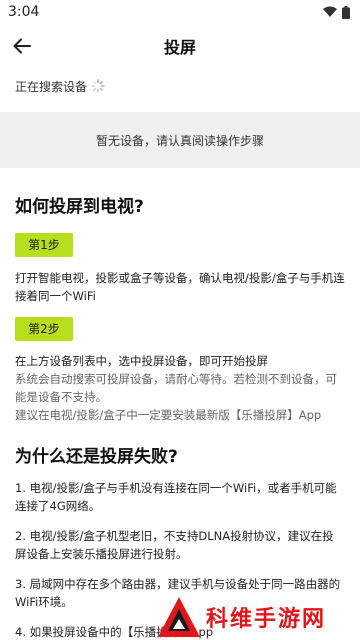 The height and width of the screenshot is (640, 360). I want to click on watermark: 科维手游网, so click(256, 617).